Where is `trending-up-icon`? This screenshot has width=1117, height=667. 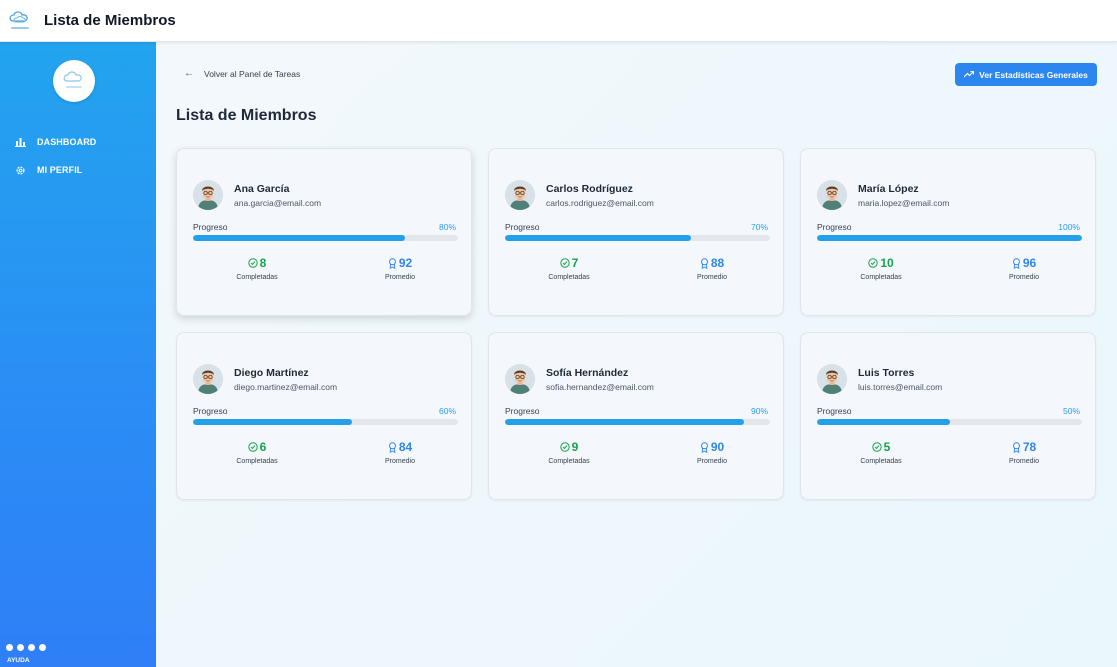 trending-up-icon is located at coordinates (969, 74).